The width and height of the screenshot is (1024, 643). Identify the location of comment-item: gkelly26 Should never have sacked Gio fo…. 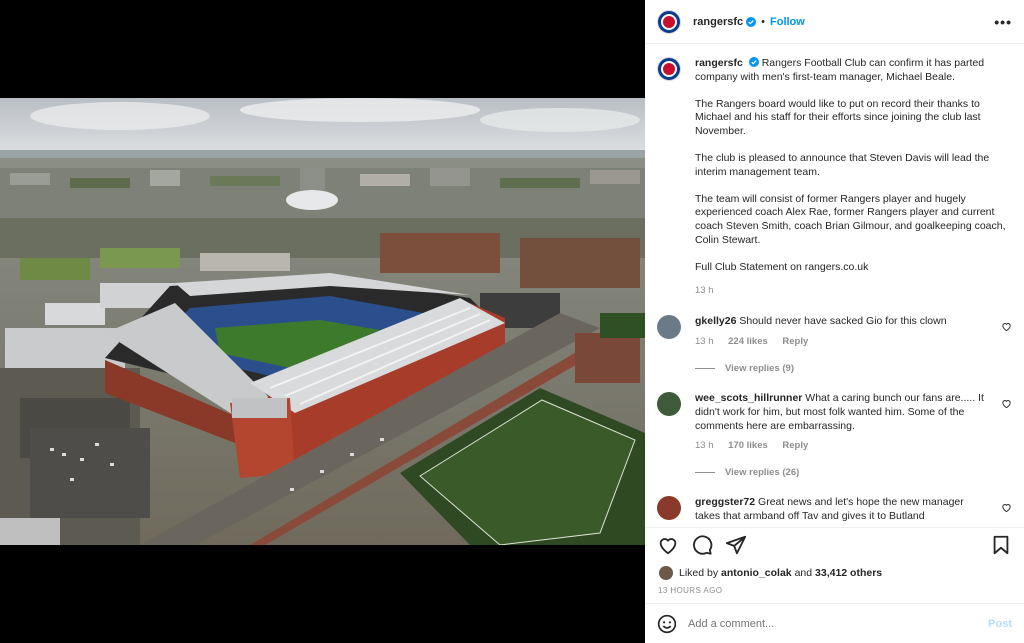
(834, 332).